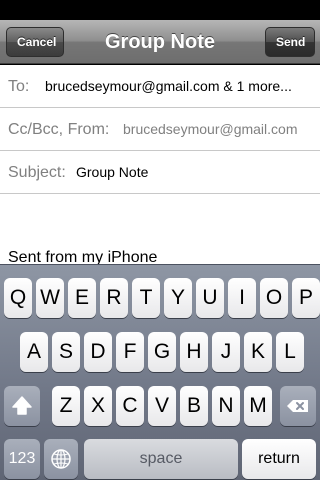 The height and width of the screenshot is (480, 320). Describe the element at coordinates (210, 298) in the screenshot. I see `key-u: U` at that location.